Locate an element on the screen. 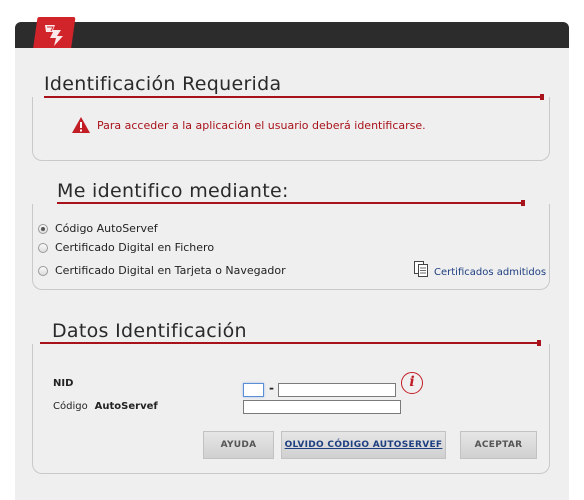 This screenshot has height=500, width=584. info-icon: i is located at coordinates (412, 383).